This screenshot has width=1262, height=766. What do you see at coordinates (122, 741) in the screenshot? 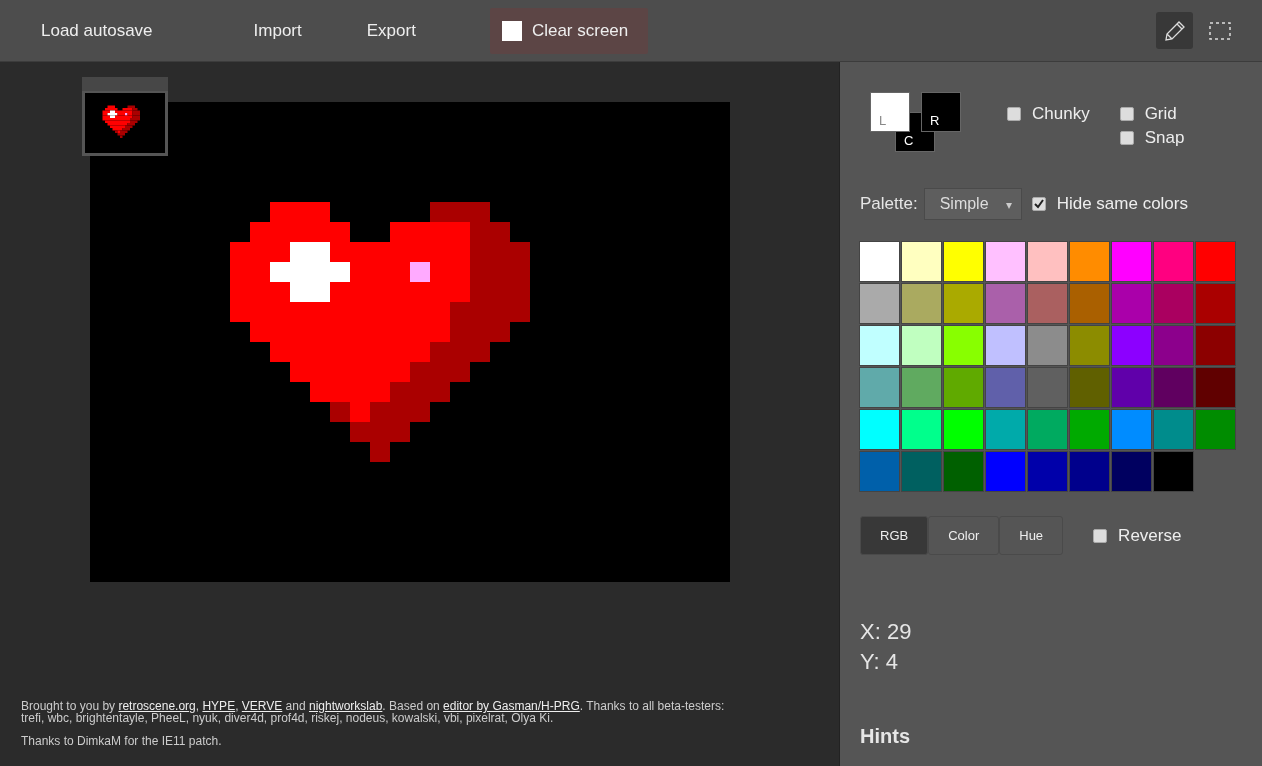
I see `thanks-text: Thanks to DimkaM for the IE11 patch.` at bounding box center [122, 741].